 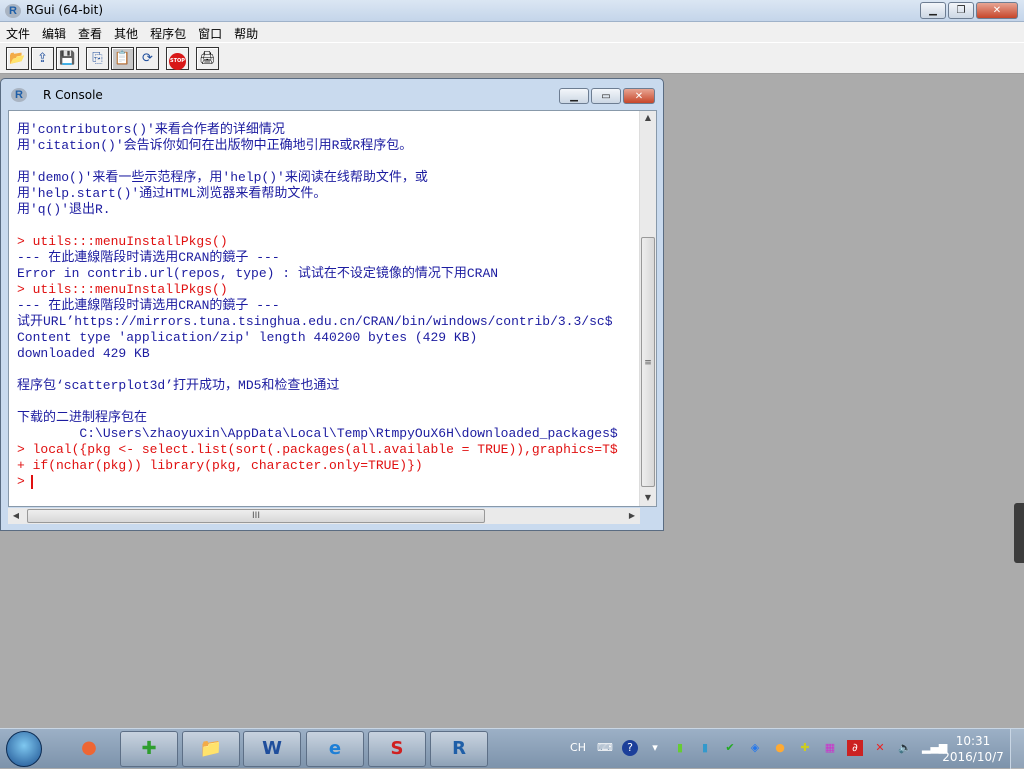 I want to click on ie-icon: e, so click(x=335, y=748).